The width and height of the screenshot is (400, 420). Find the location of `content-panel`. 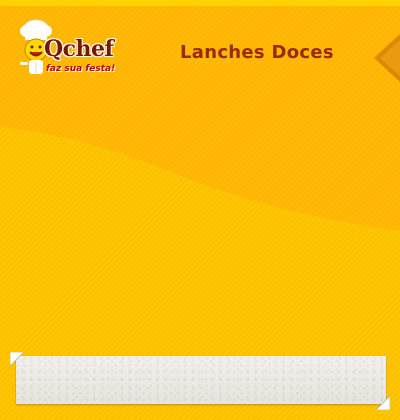

content-panel is located at coordinates (200, 381).